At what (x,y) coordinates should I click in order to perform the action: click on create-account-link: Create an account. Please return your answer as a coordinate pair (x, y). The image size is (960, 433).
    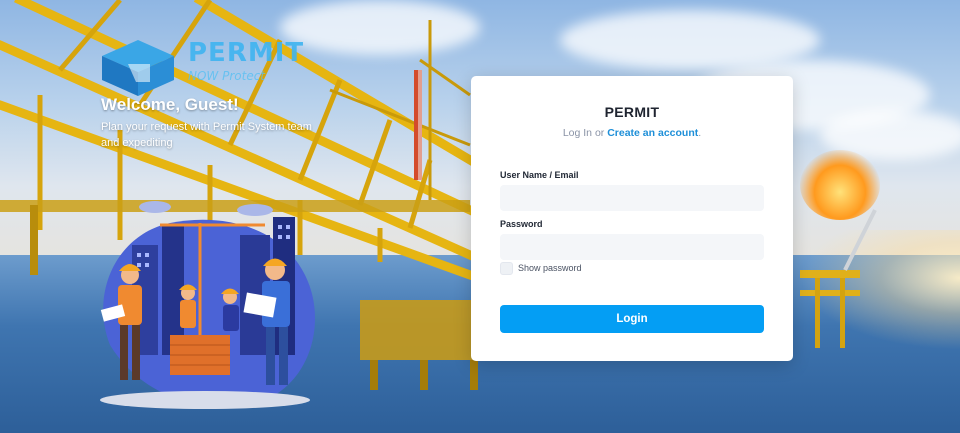
    Looking at the image, I should click on (652, 133).